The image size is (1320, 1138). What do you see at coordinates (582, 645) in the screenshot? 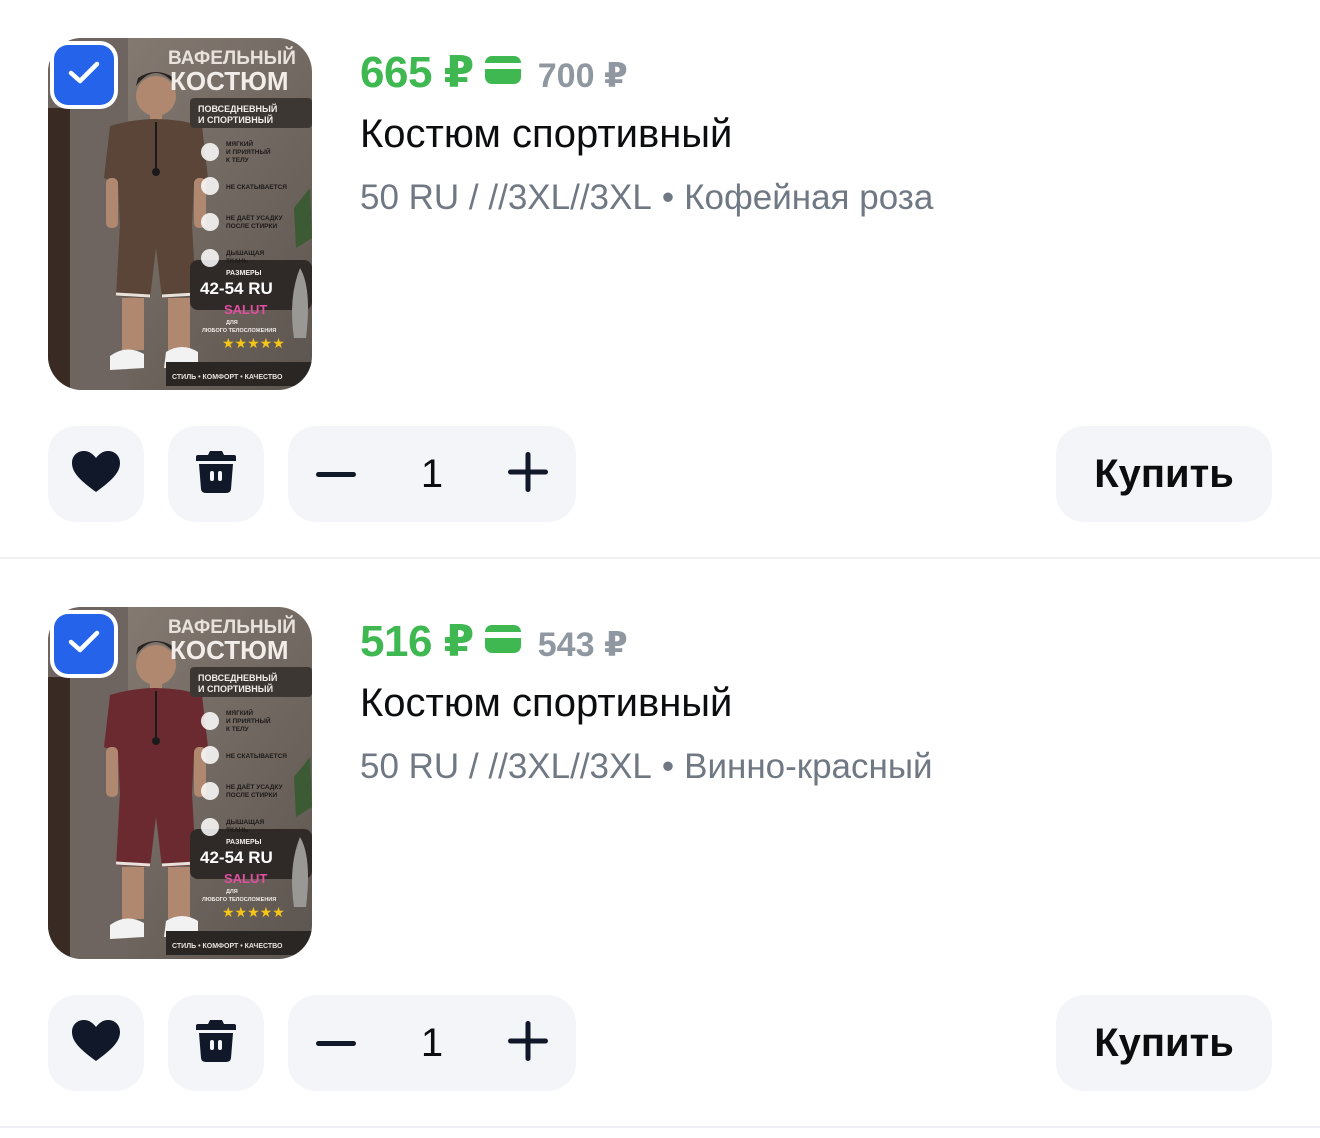
I see `price-old: 543 ₽` at bounding box center [582, 645].